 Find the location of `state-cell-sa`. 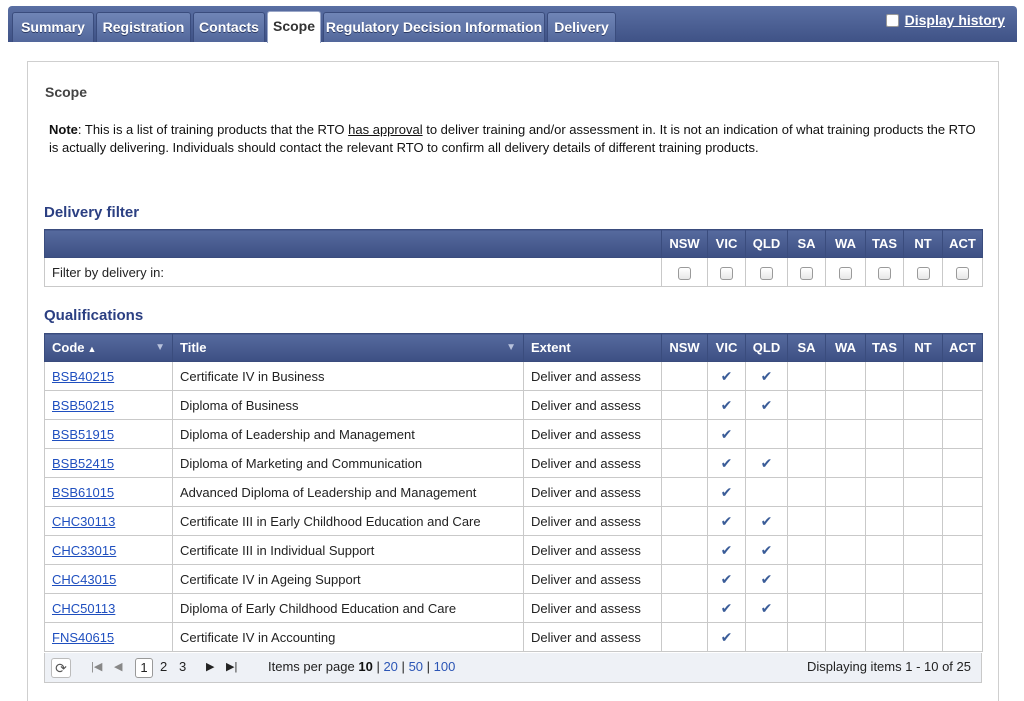

state-cell-sa is located at coordinates (806, 608).